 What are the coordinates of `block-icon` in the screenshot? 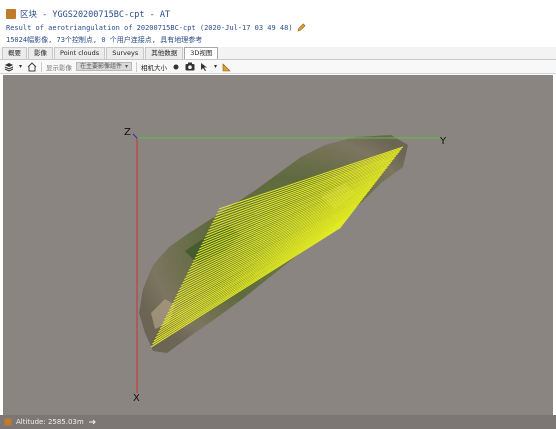 It's located at (11, 14).